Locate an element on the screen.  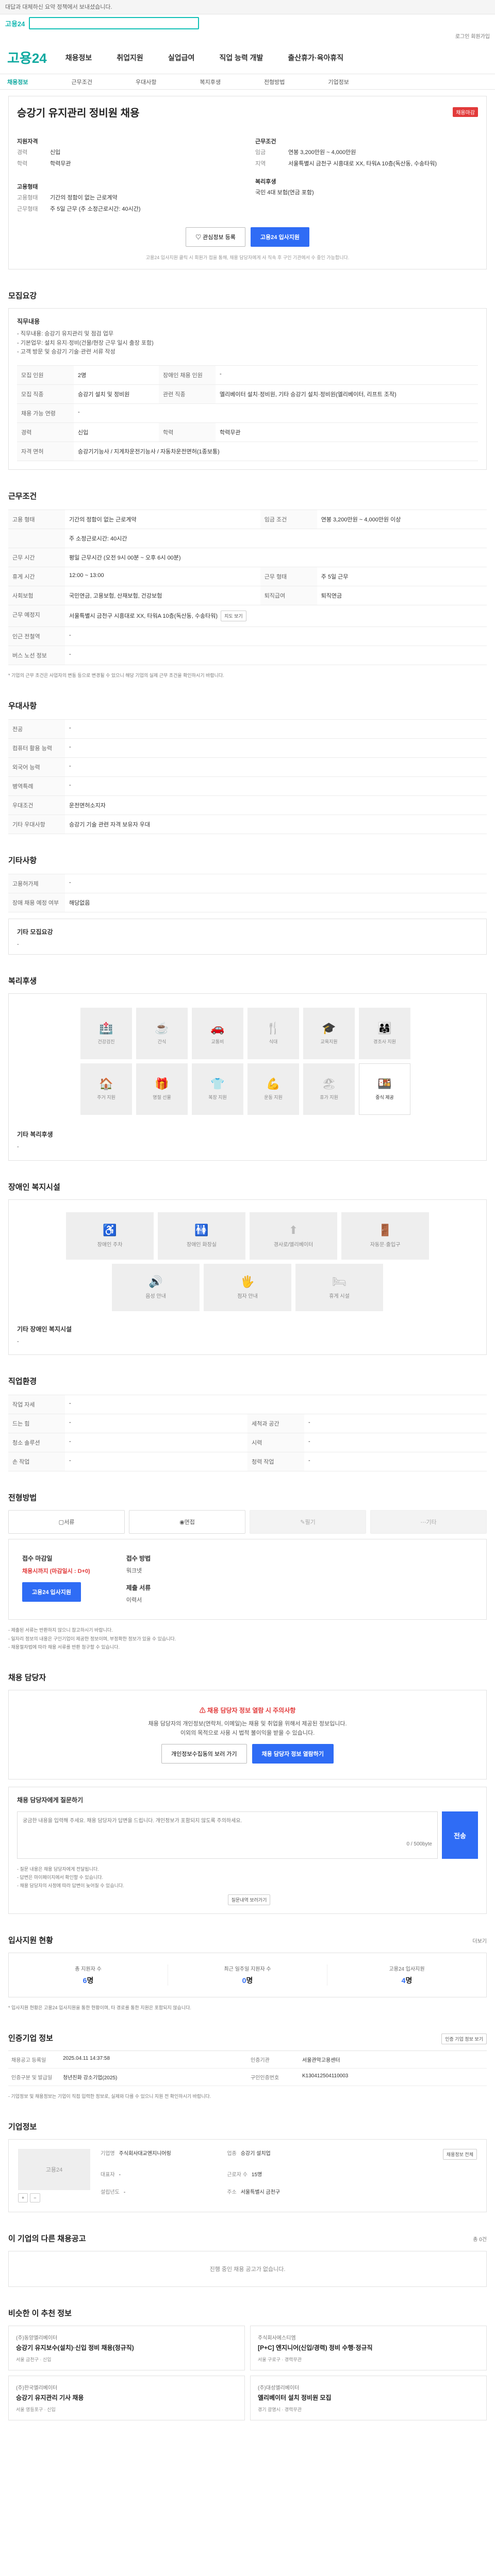
tab-company: 기업정보 is located at coordinates (338, 82).